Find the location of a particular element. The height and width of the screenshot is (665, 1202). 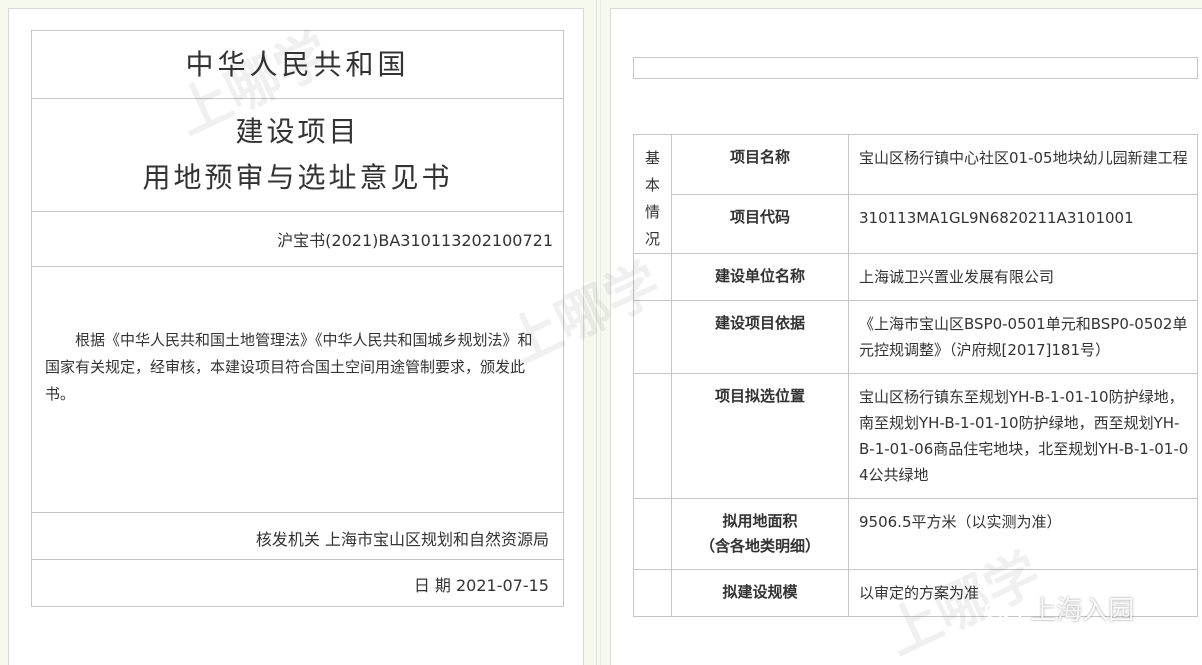

field-value: 宝山区杨行镇中心社区01-05地块幼儿园新建工程 is located at coordinates (1023, 164).